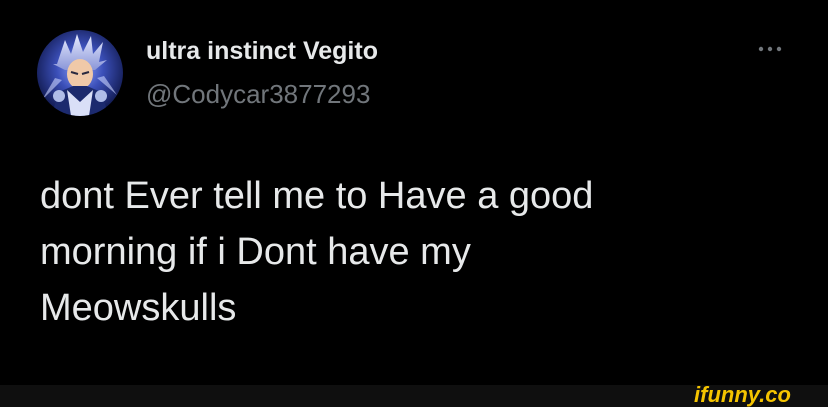 The width and height of the screenshot is (828, 407). Describe the element at coordinates (258, 94) in the screenshot. I see `user-handle: @Codycar3877293` at that location.